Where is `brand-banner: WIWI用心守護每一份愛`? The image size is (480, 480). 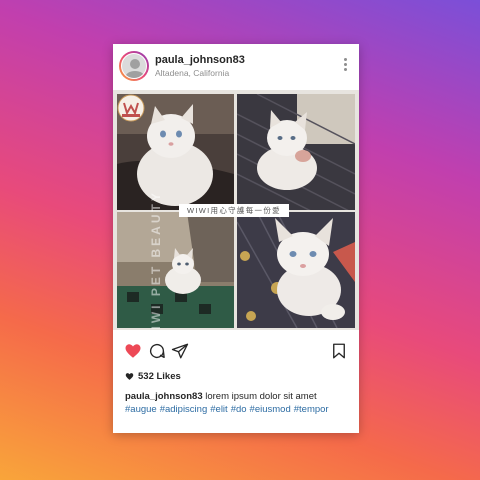 brand-banner: WIWI用心守護每一份愛 is located at coordinates (234, 210).